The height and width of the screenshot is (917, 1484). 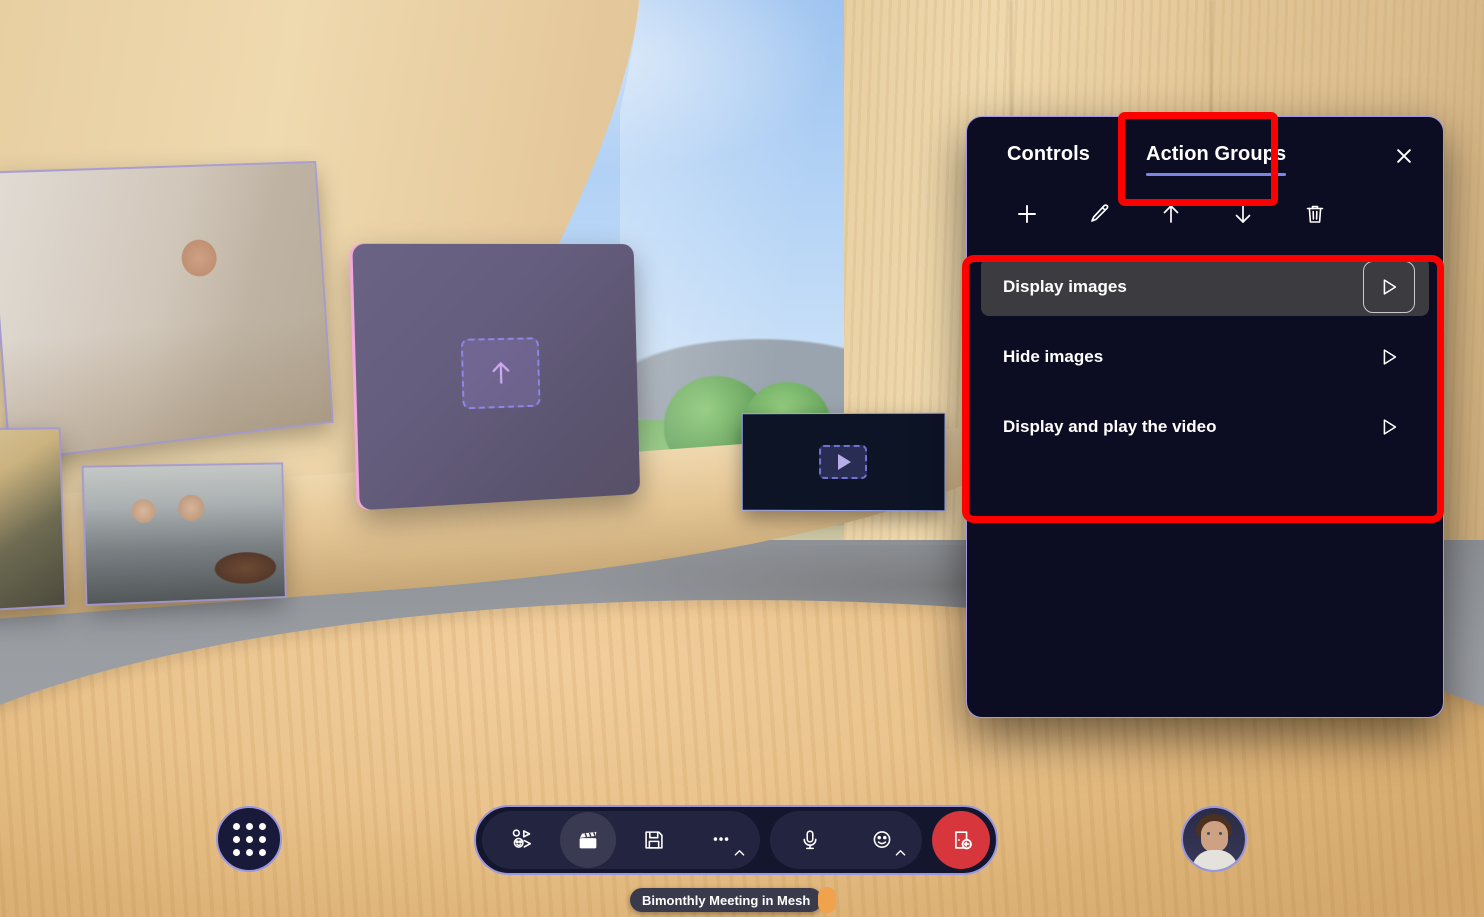 I want to click on meeting-title-chip: Bimonthly Meeting in Mesh, so click(x=726, y=900).